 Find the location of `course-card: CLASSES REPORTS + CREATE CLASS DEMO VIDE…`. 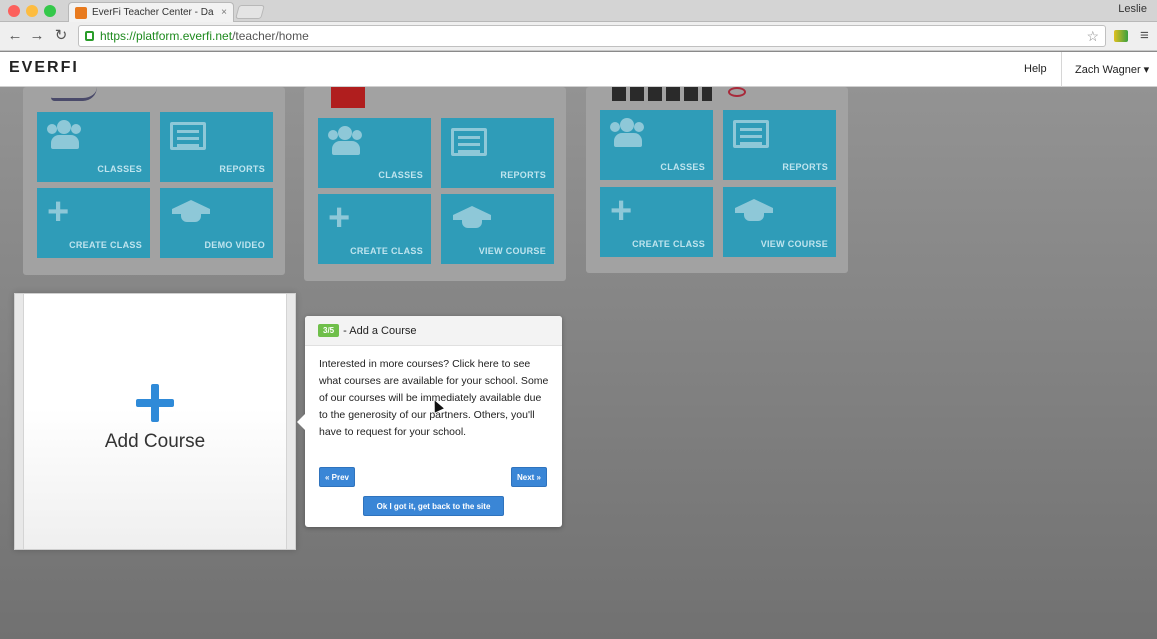

course-card: CLASSES REPORTS + CREATE CLASS DEMO VIDE… is located at coordinates (154, 181).